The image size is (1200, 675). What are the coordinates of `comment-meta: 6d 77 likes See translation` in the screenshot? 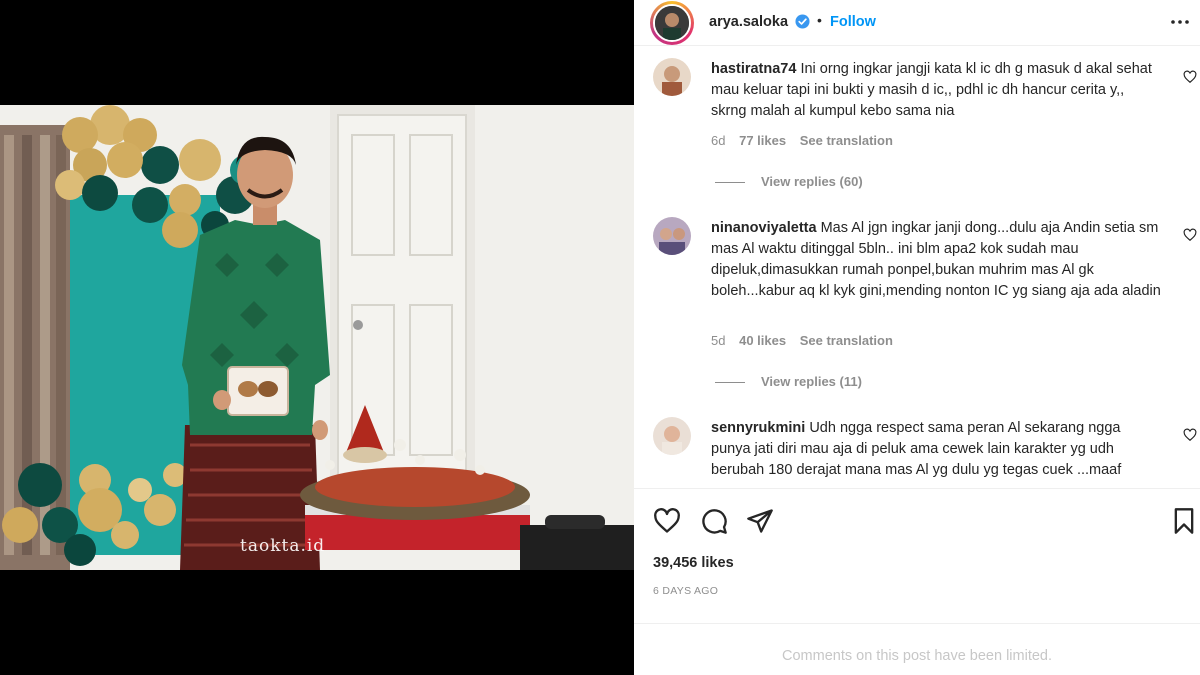 It's located at (807, 140).